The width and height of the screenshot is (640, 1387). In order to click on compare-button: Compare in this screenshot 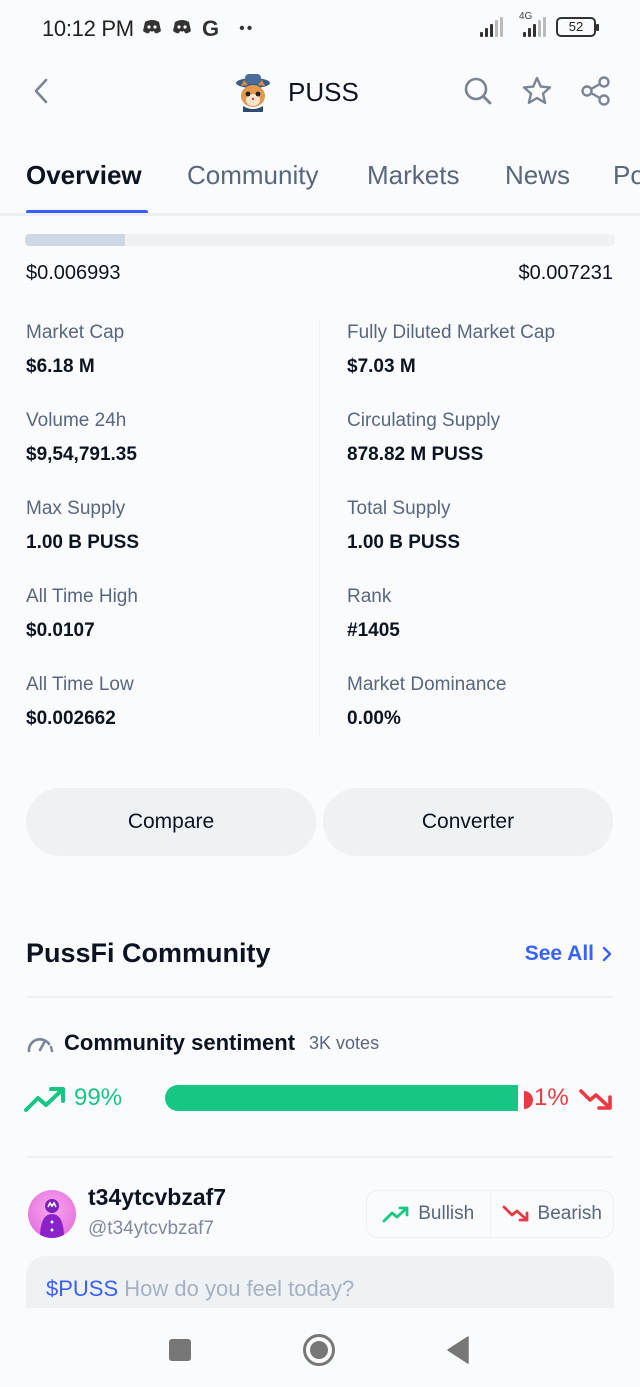, I will do `click(171, 822)`.